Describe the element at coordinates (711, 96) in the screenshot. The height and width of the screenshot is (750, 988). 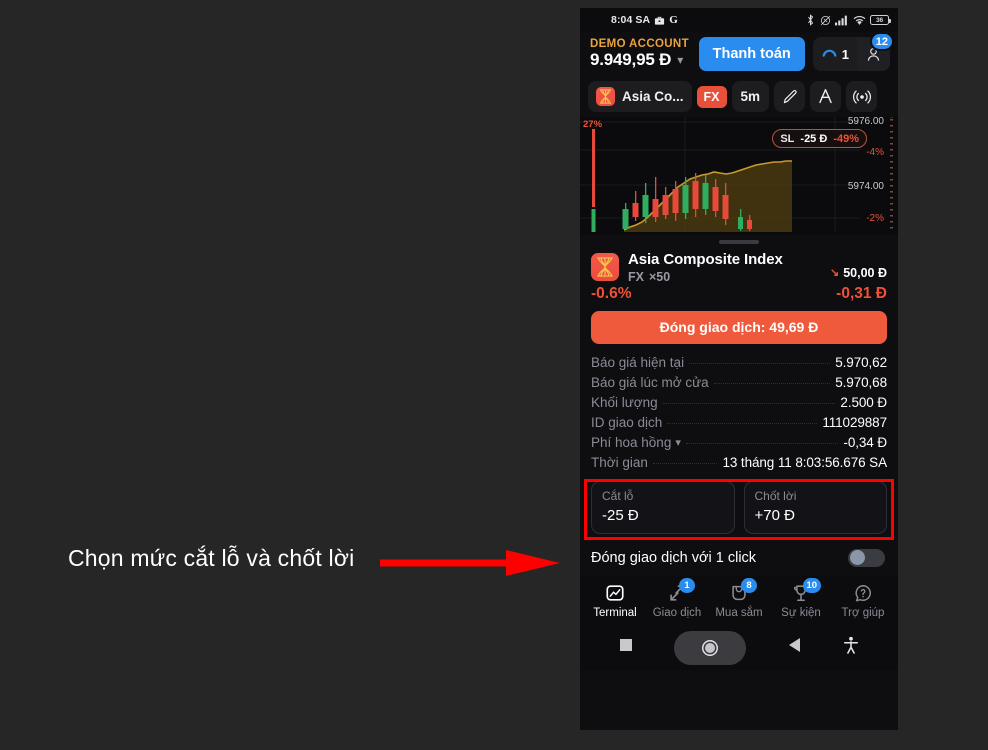
I see `market-tag: FX` at that location.